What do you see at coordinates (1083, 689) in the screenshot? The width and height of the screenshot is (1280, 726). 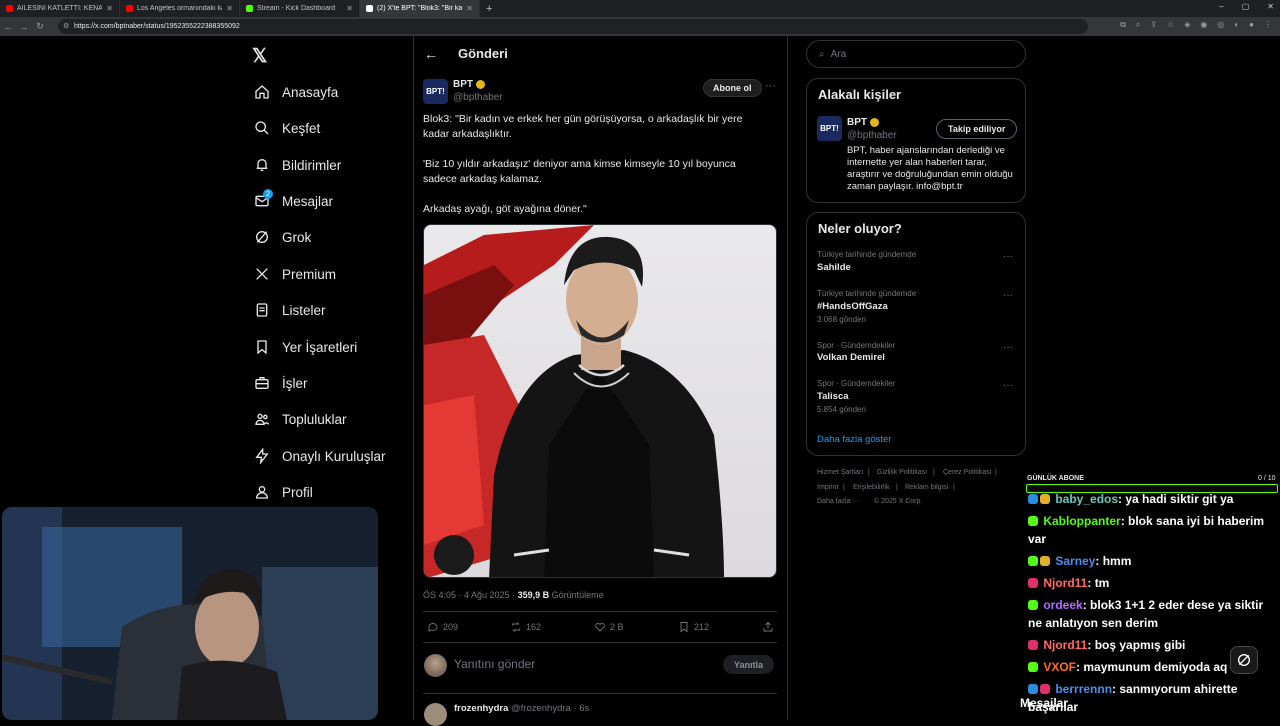 I see `chat-username: berrrennn` at bounding box center [1083, 689].